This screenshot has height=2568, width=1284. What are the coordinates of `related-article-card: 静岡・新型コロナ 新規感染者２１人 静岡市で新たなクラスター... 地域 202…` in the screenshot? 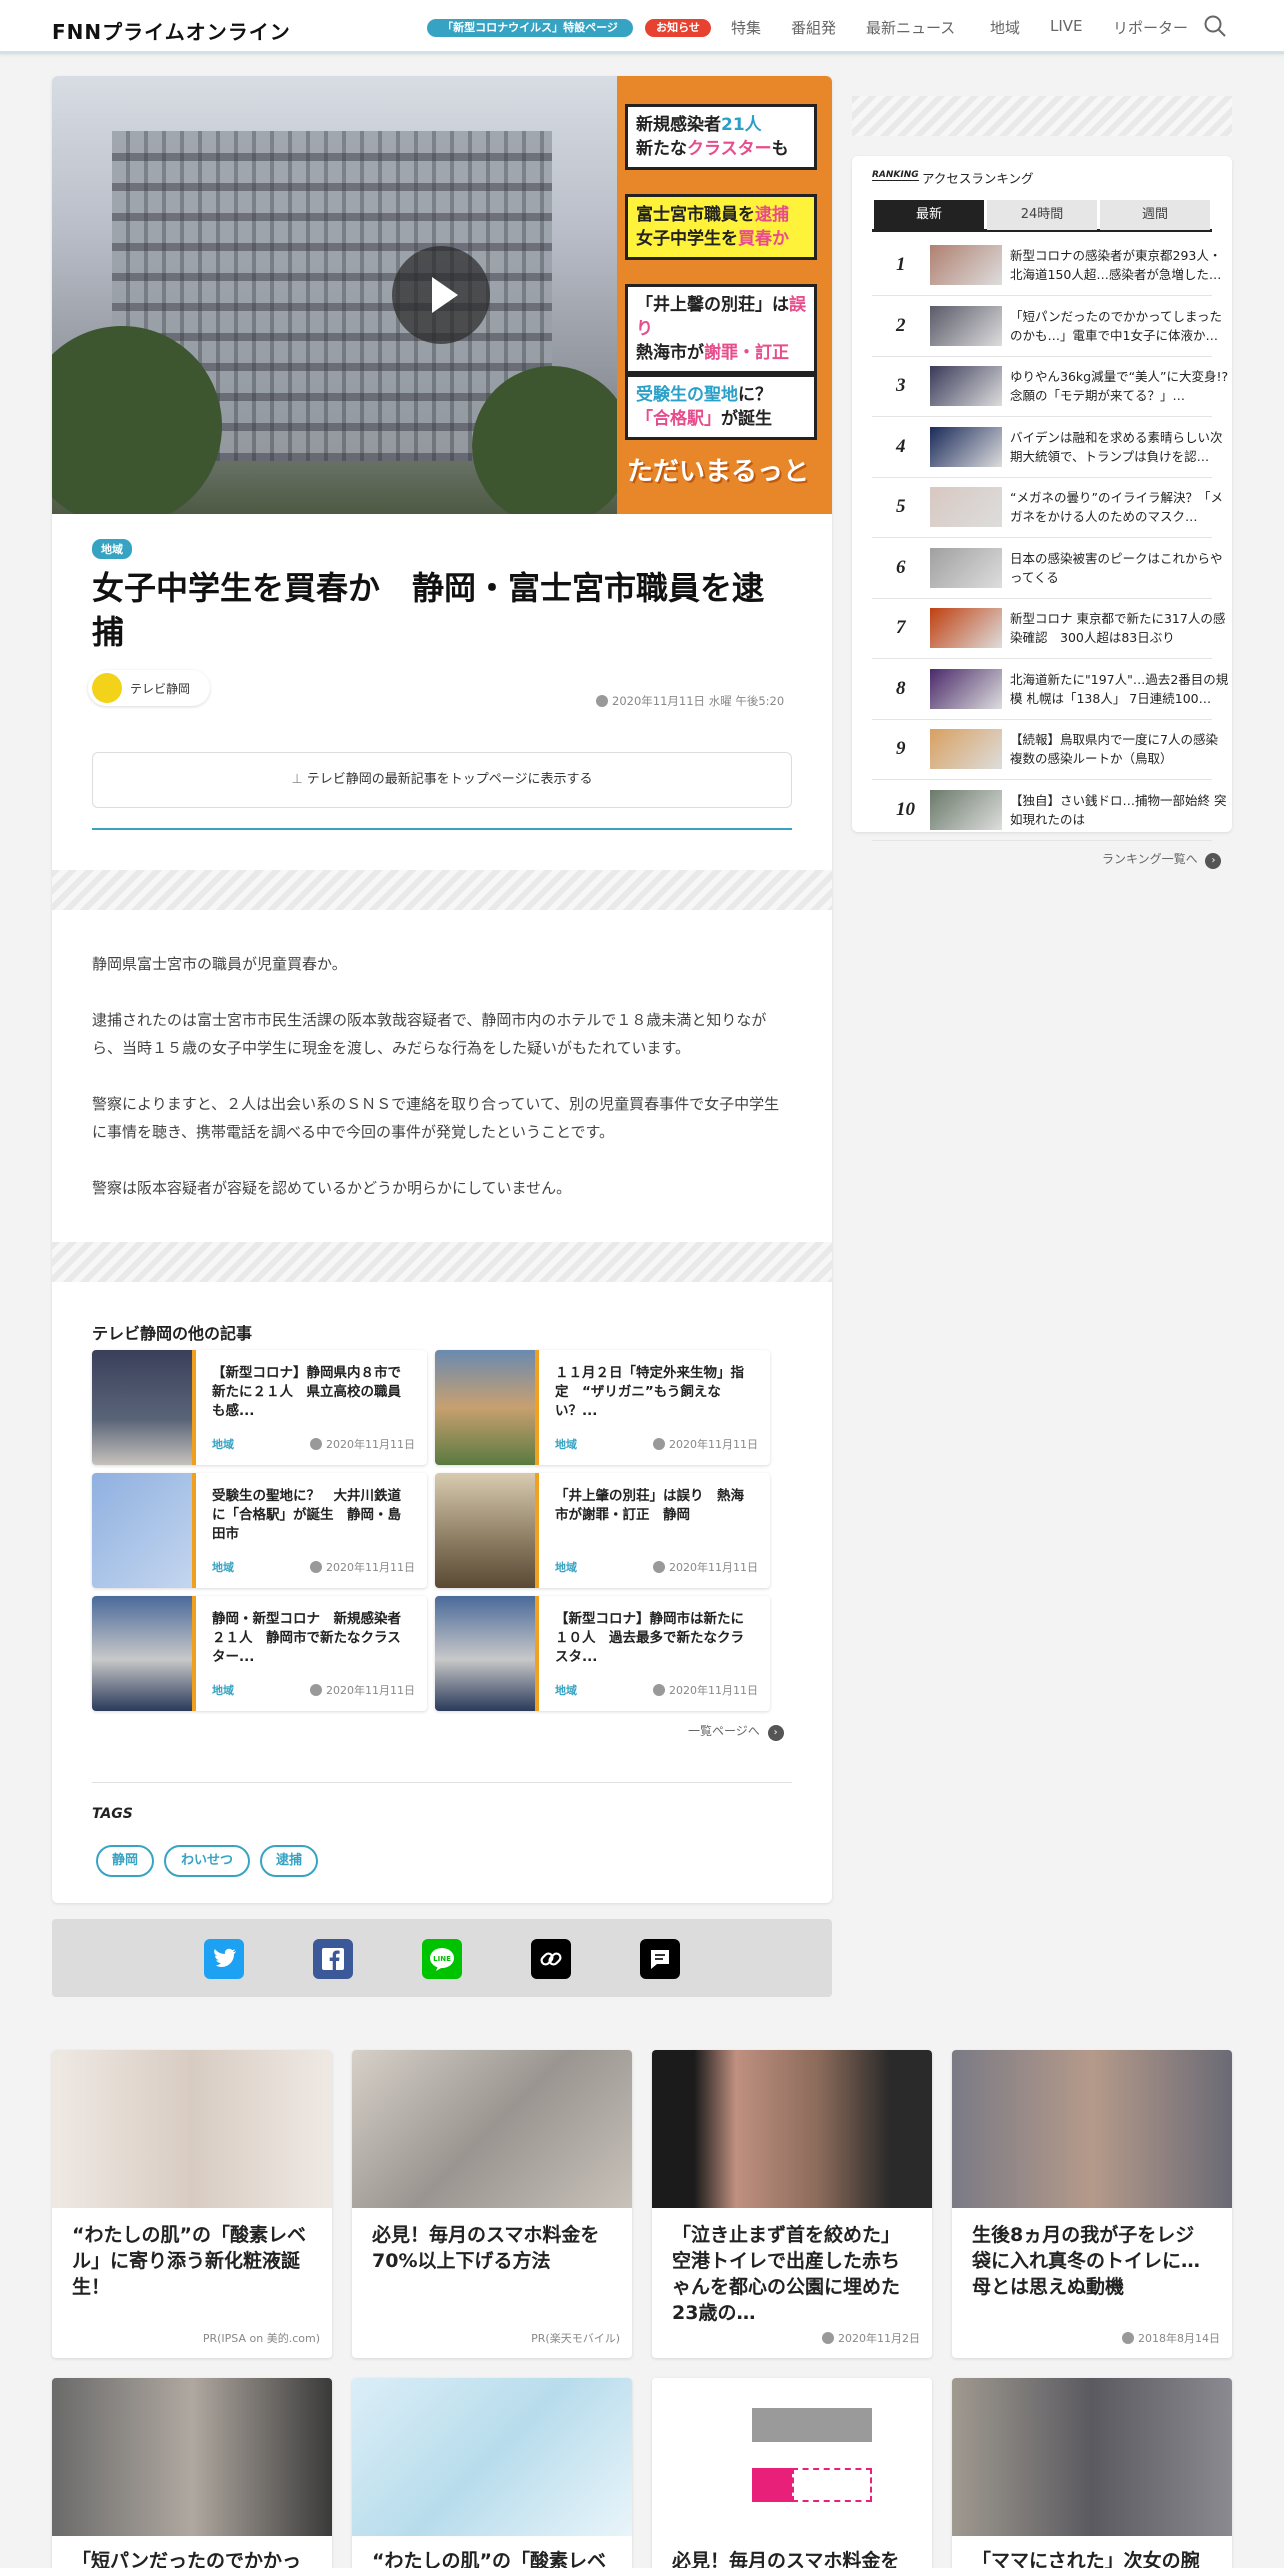 It's located at (259, 1653).